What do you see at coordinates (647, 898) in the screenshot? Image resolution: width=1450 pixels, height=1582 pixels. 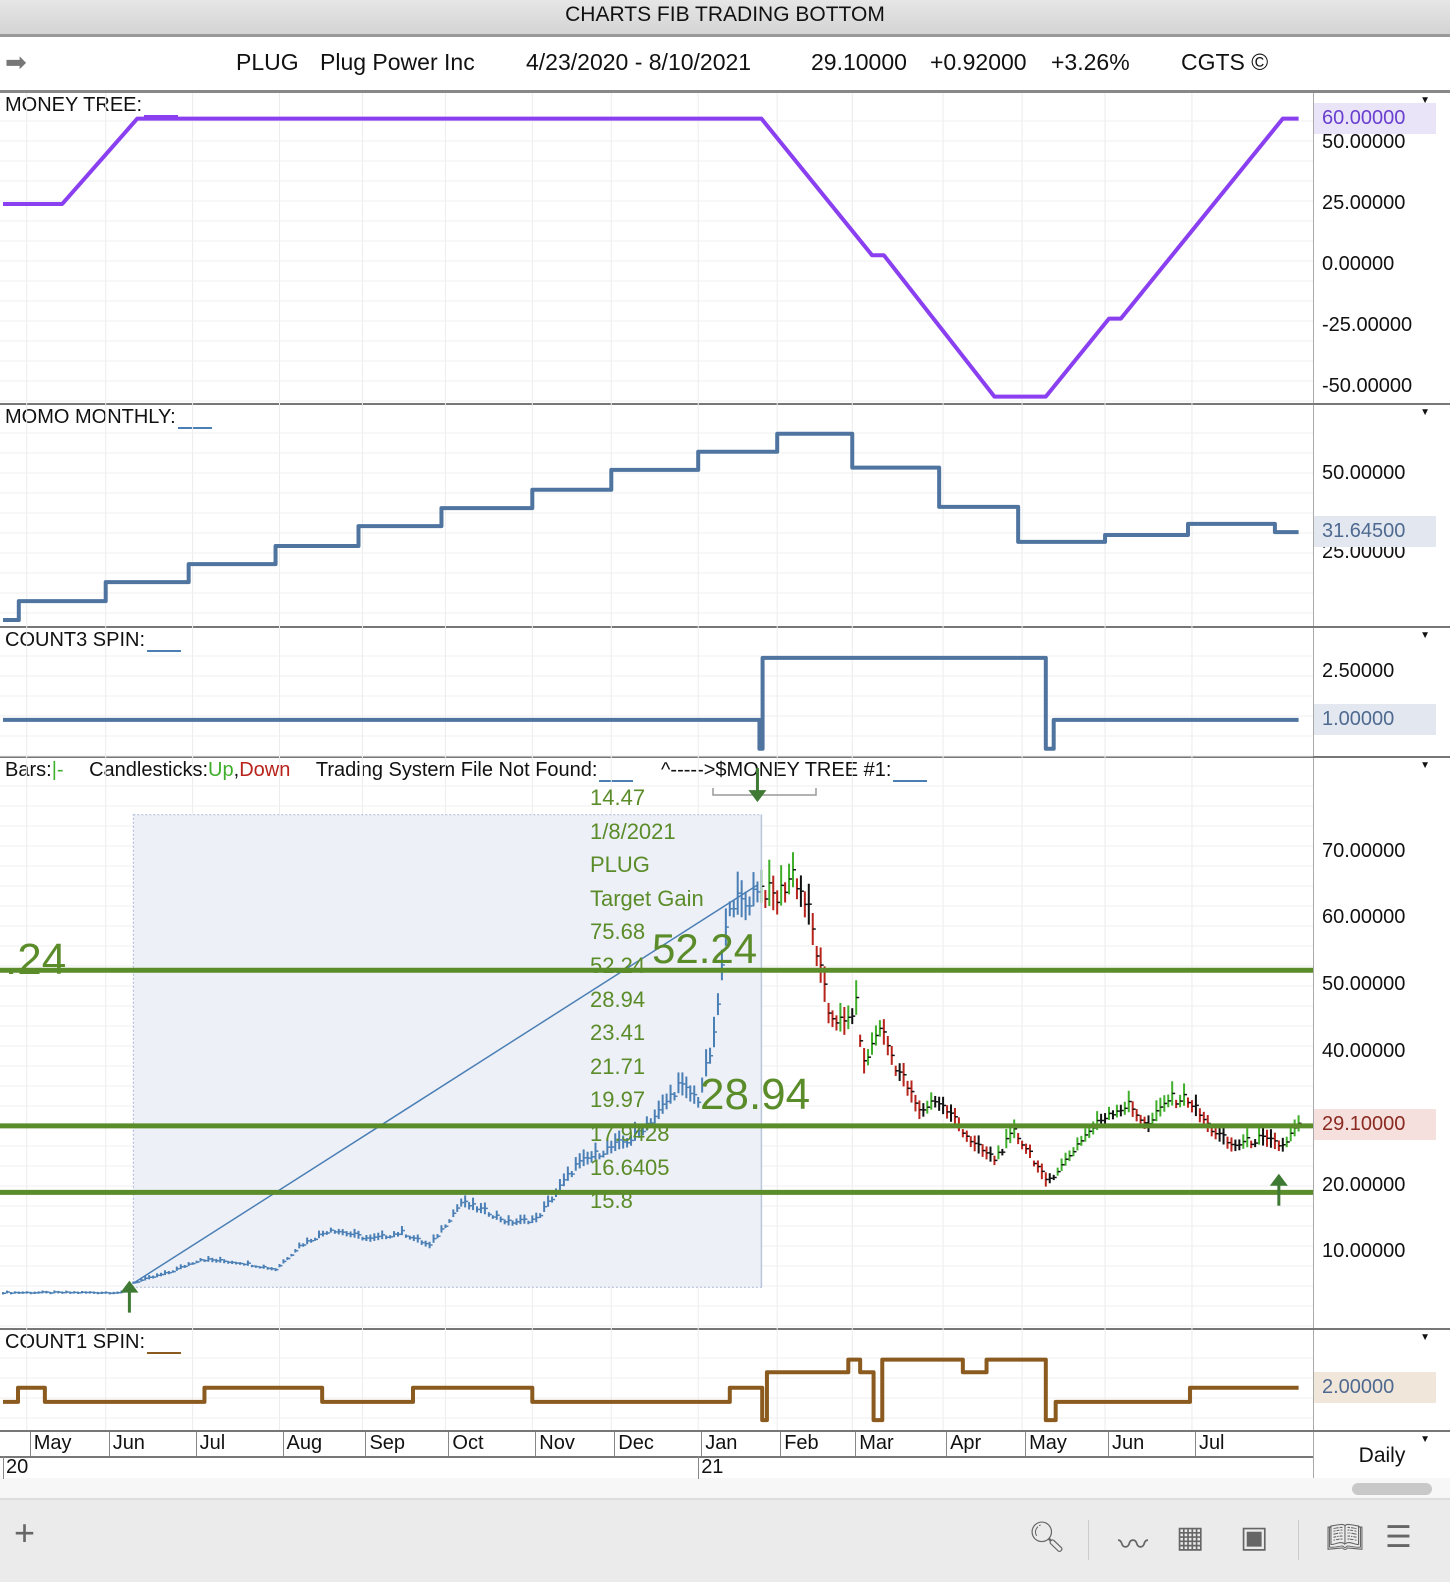 I see `fib-label: Target Gain` at bounding box center [647, 898].